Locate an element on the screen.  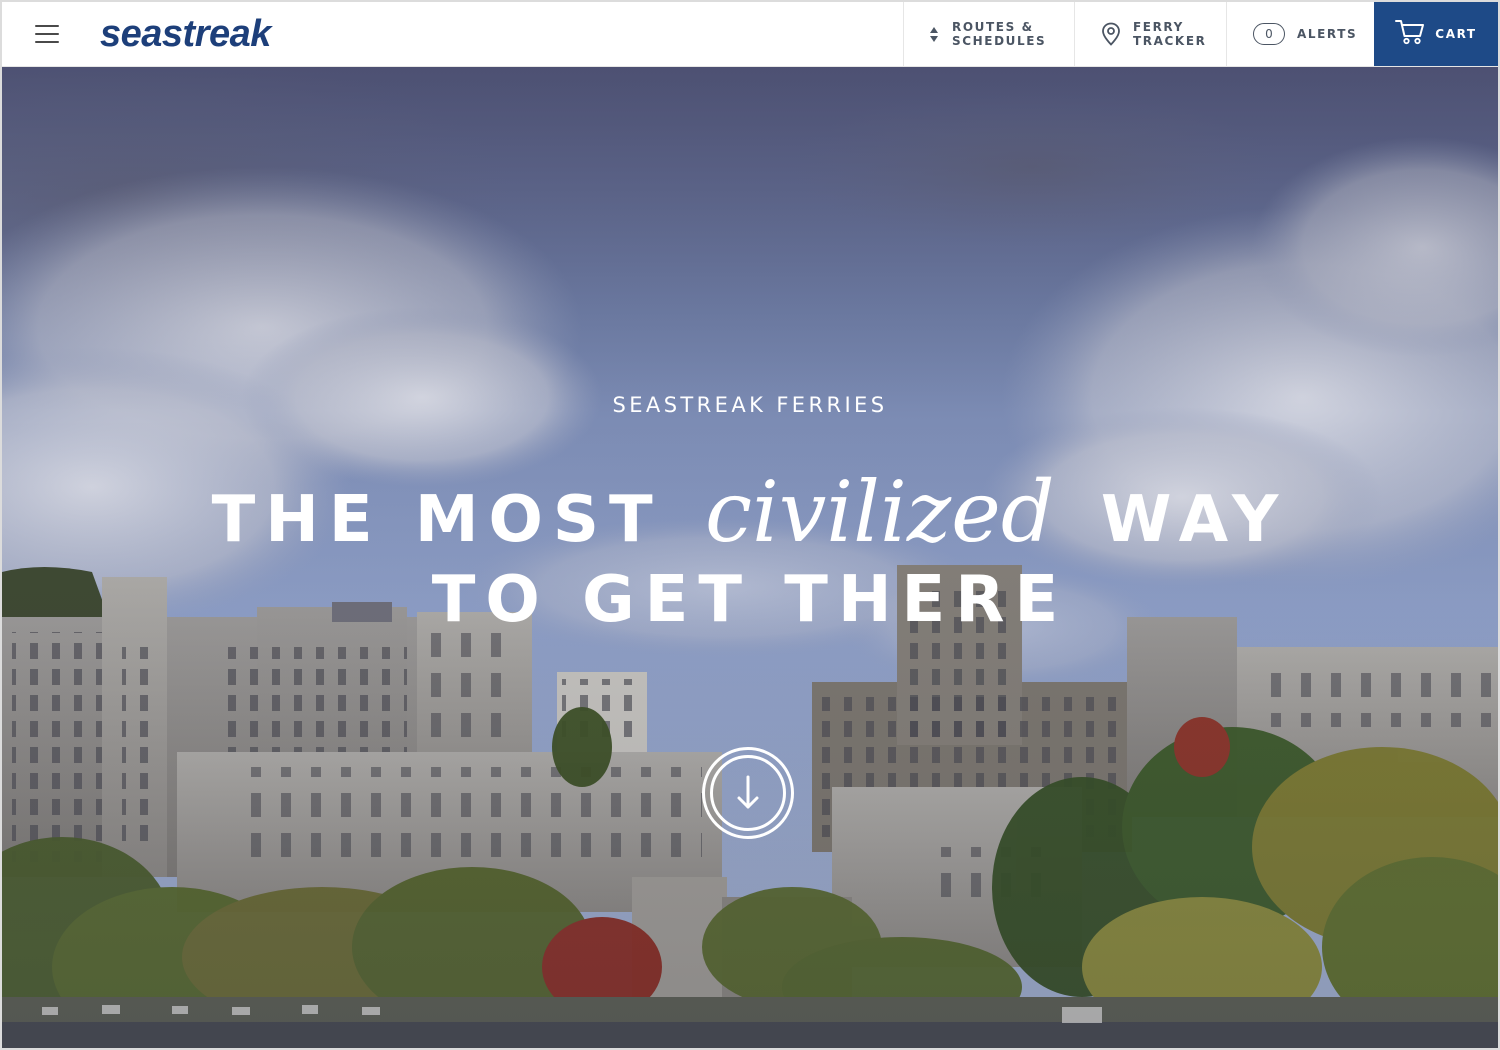
hero-headline-part1: THE MOST is located at coordinates (437, 520).